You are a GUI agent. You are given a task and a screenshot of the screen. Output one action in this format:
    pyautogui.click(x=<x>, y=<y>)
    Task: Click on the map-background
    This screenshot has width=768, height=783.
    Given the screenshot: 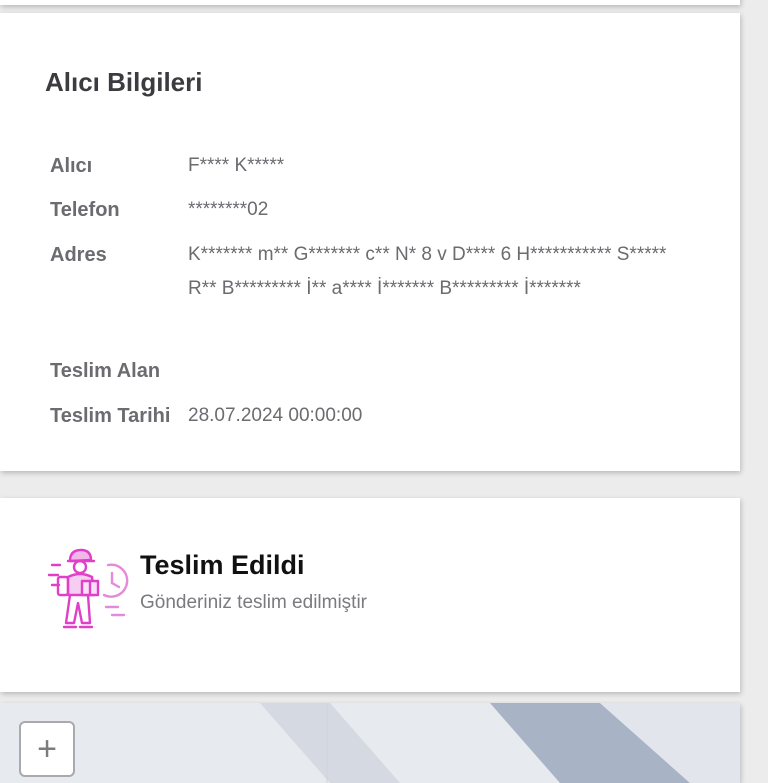 What is the action you would take?
    pyautogui.click(x=370, y=743)
    